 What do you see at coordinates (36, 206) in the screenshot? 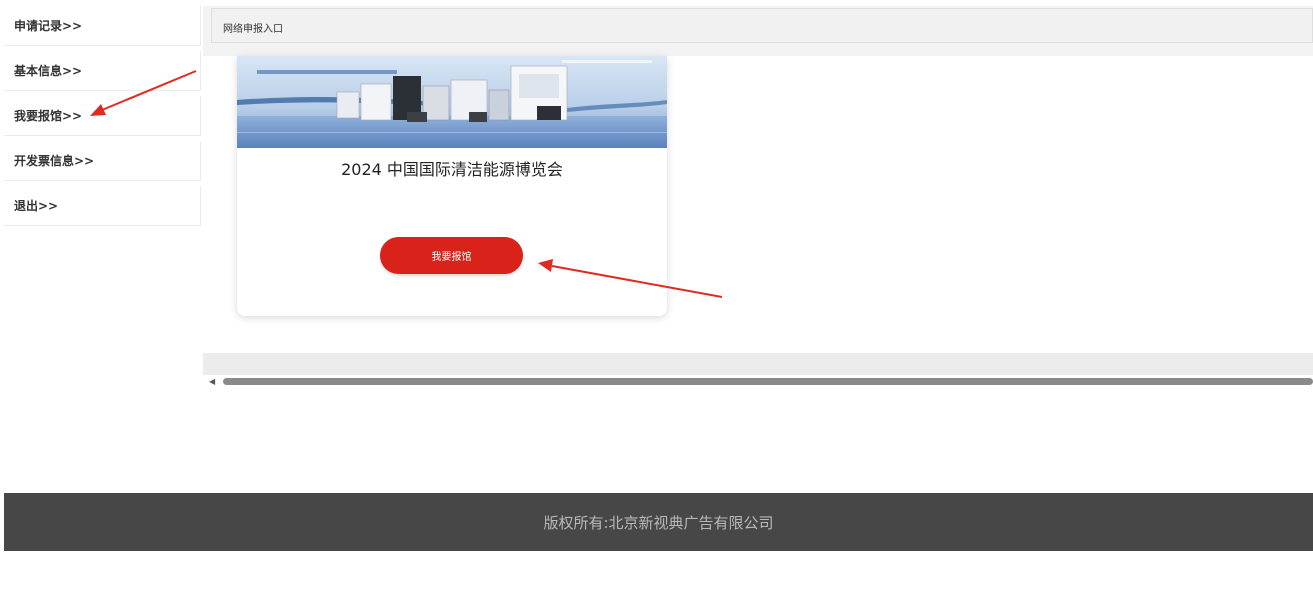
I see `sidebar-item-label: 退出>>` at bounding box center [36, 206].